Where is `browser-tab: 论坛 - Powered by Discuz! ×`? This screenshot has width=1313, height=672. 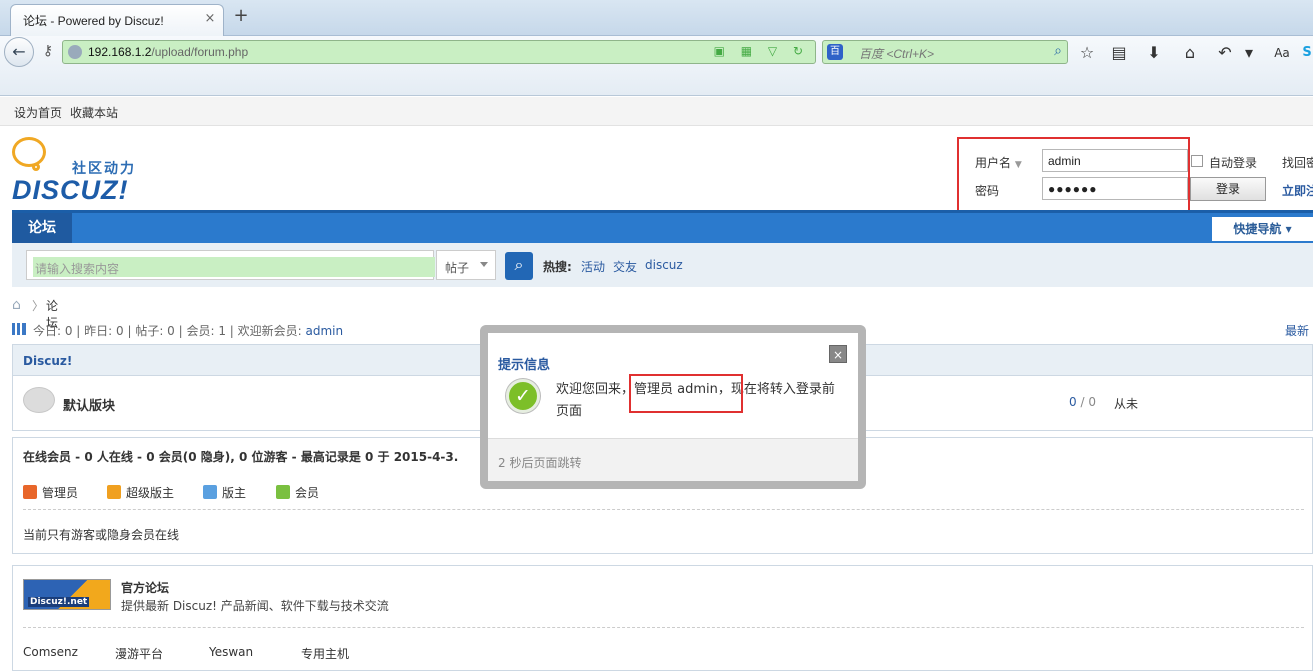 browser-tab: 论坛 - Powered by Discuz! × is located at coordinates (117, 20).